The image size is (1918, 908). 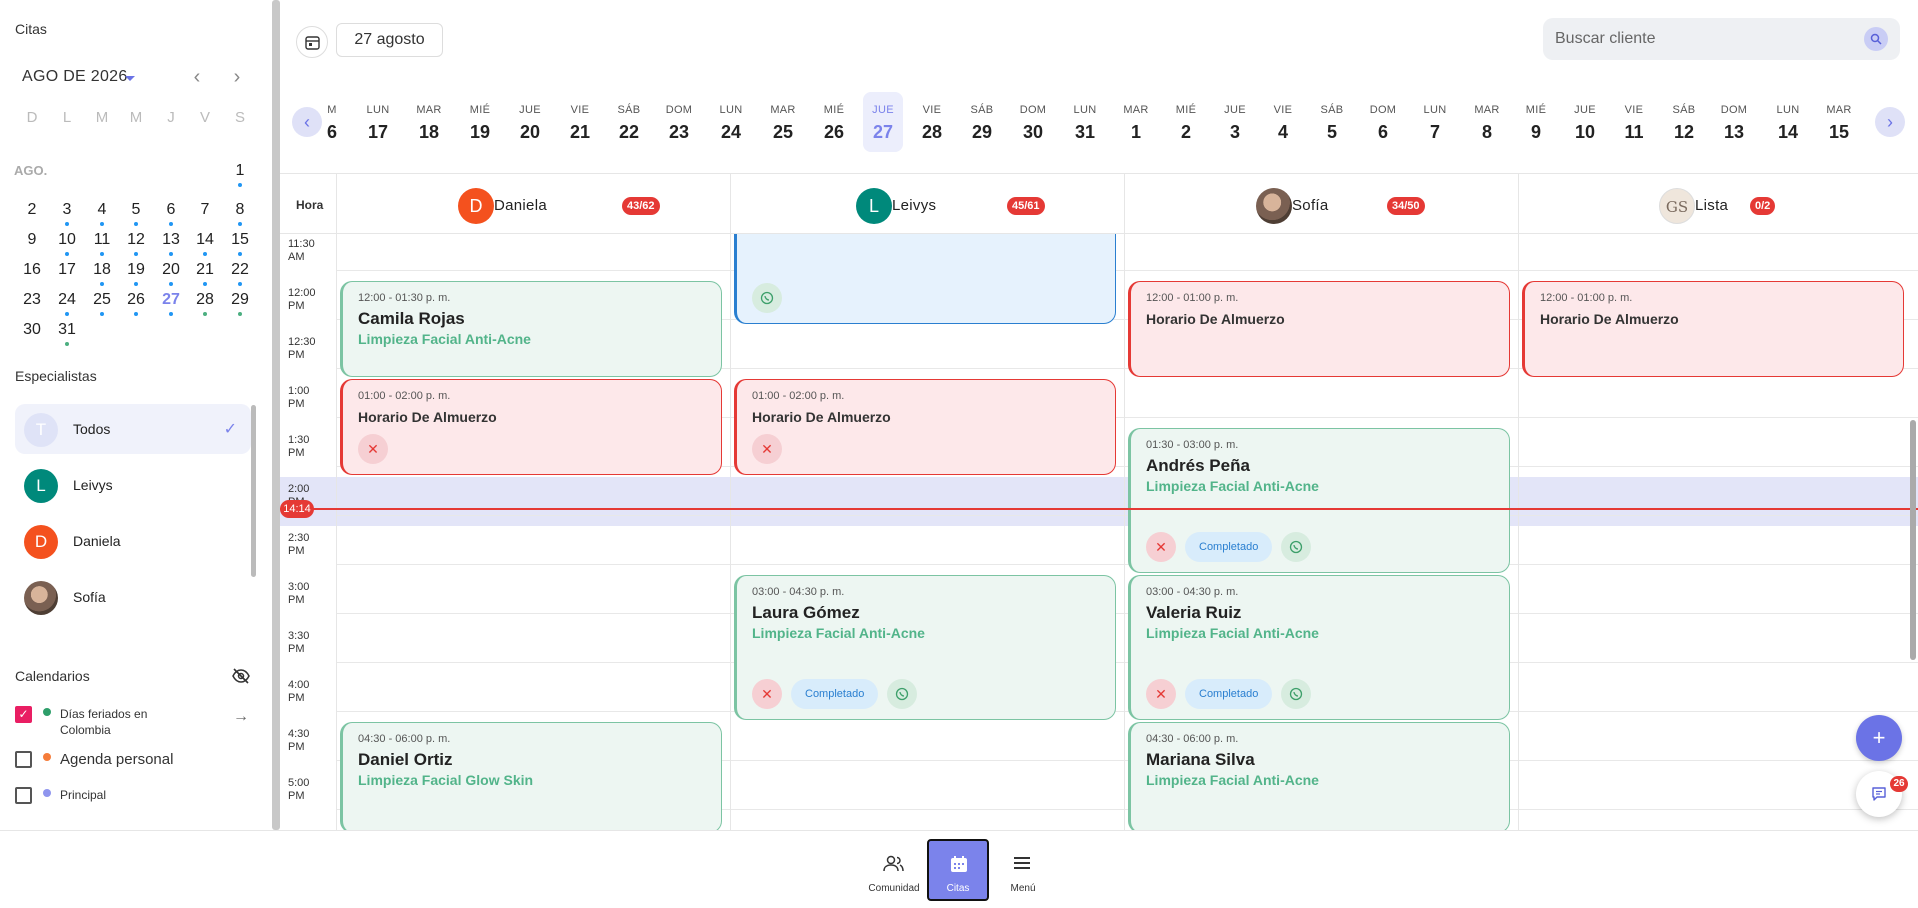 What do you see at coordinates (32, 210) in the screenshot?
I see `calendar-day: 2` at bounding box center [32, 210].